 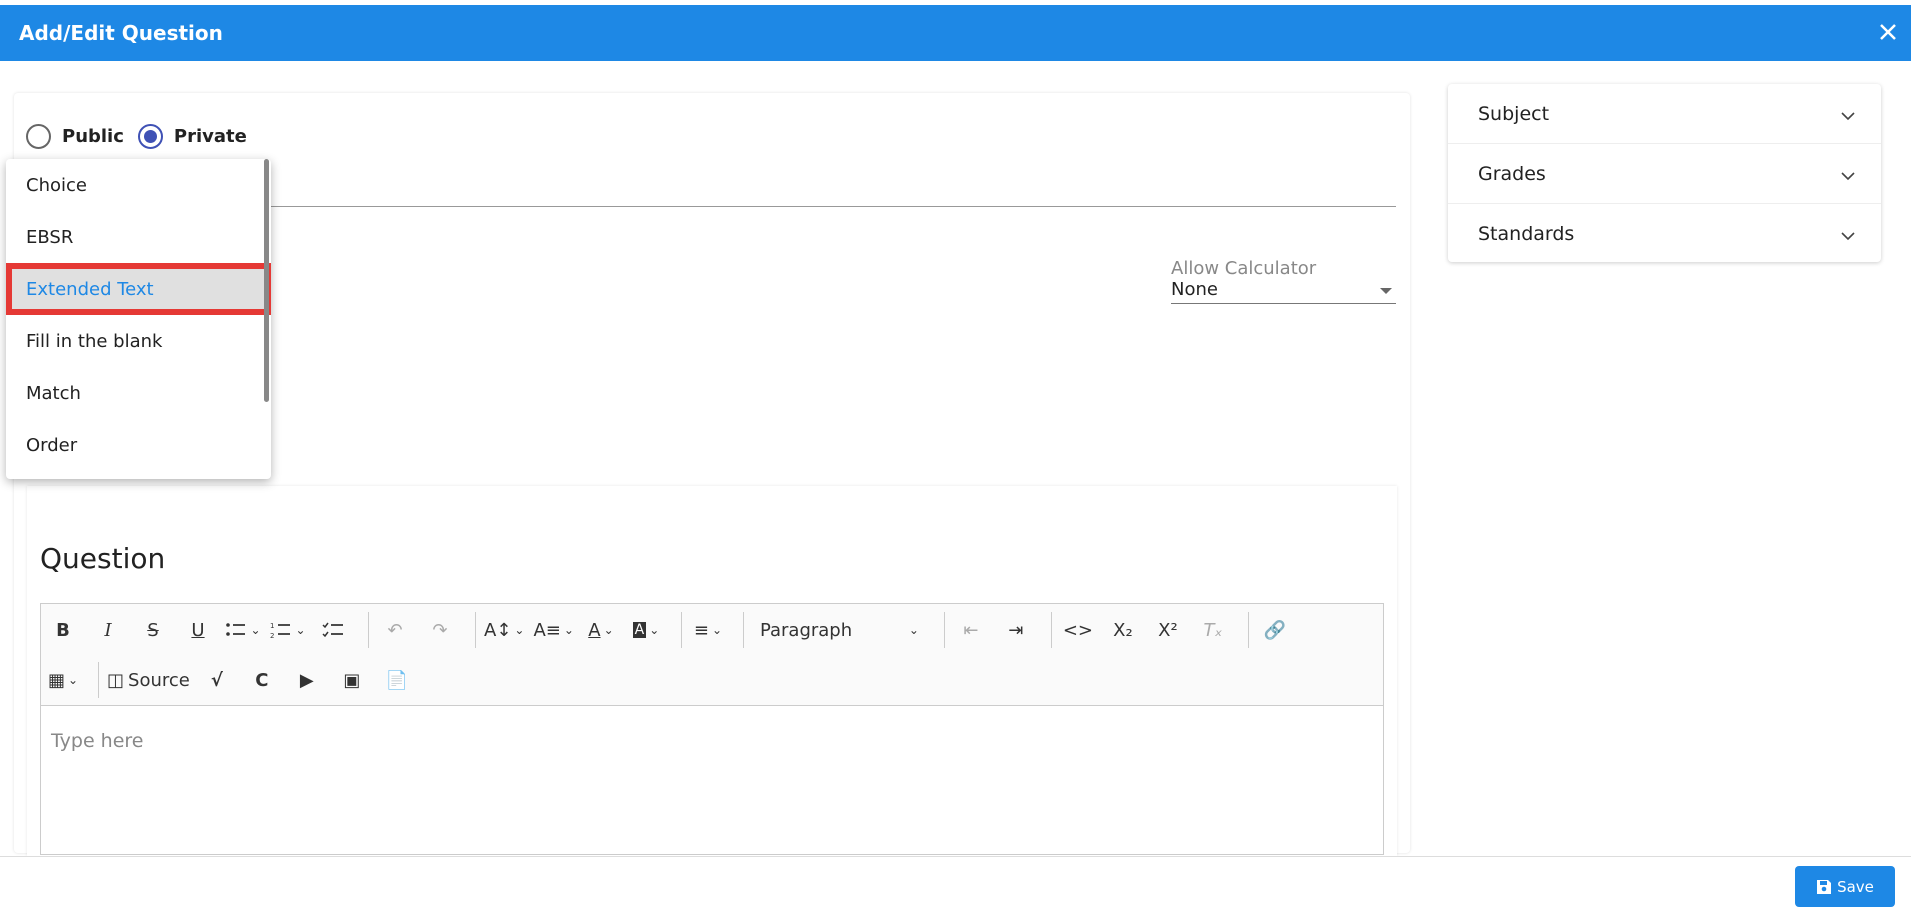 What do you see at coordinates (210, 136) in the screenshot?
I see `private-radio-label: Private` at bounding box center [210, 136].